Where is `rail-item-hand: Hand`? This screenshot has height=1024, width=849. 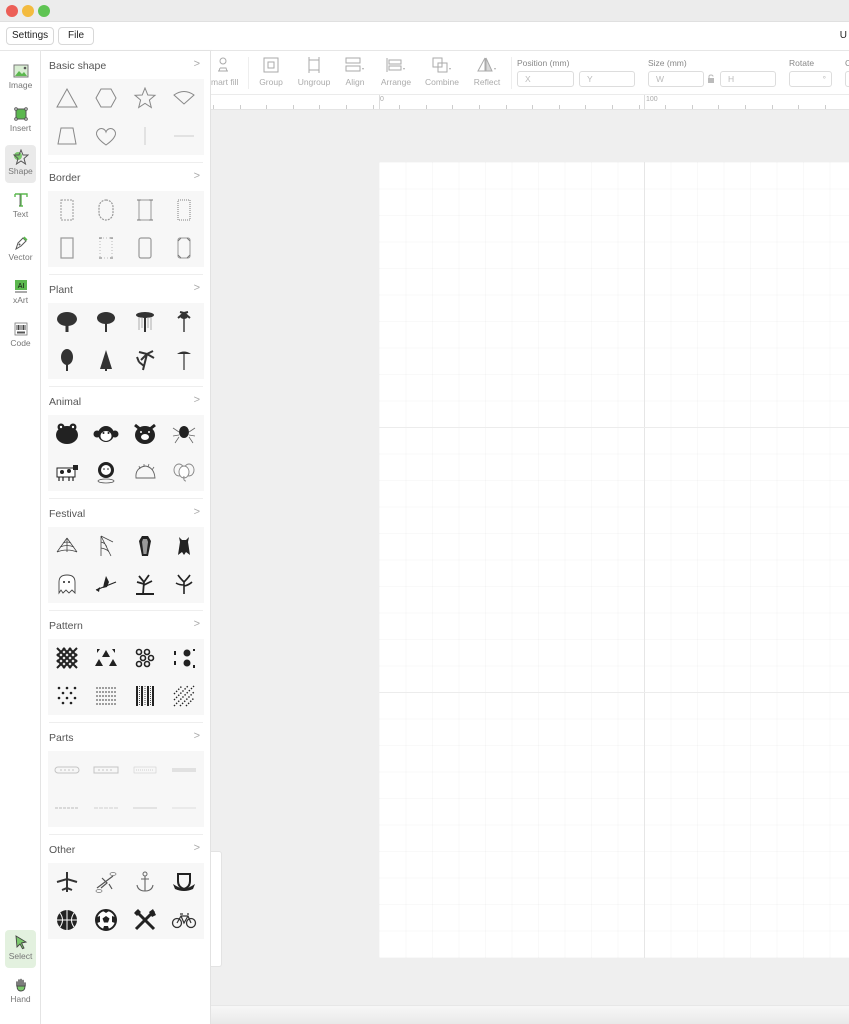
rail-item-hand: Hand is located at coordinates (20, 992).